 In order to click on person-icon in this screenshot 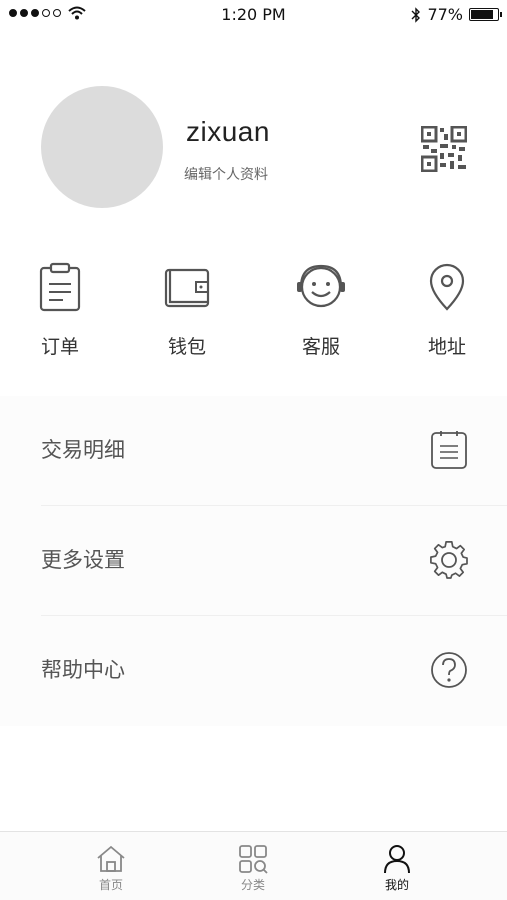, I will do `click(397, 859)`.